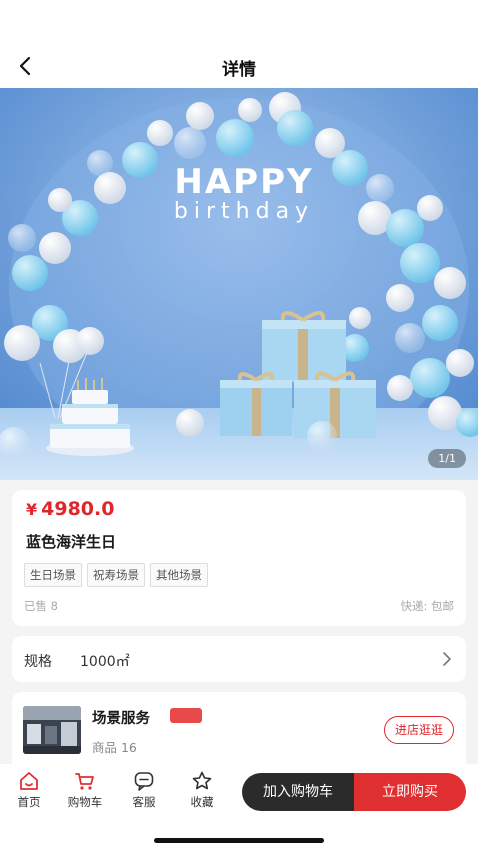  I want to click on page-title: 详情, so click(239, 70).